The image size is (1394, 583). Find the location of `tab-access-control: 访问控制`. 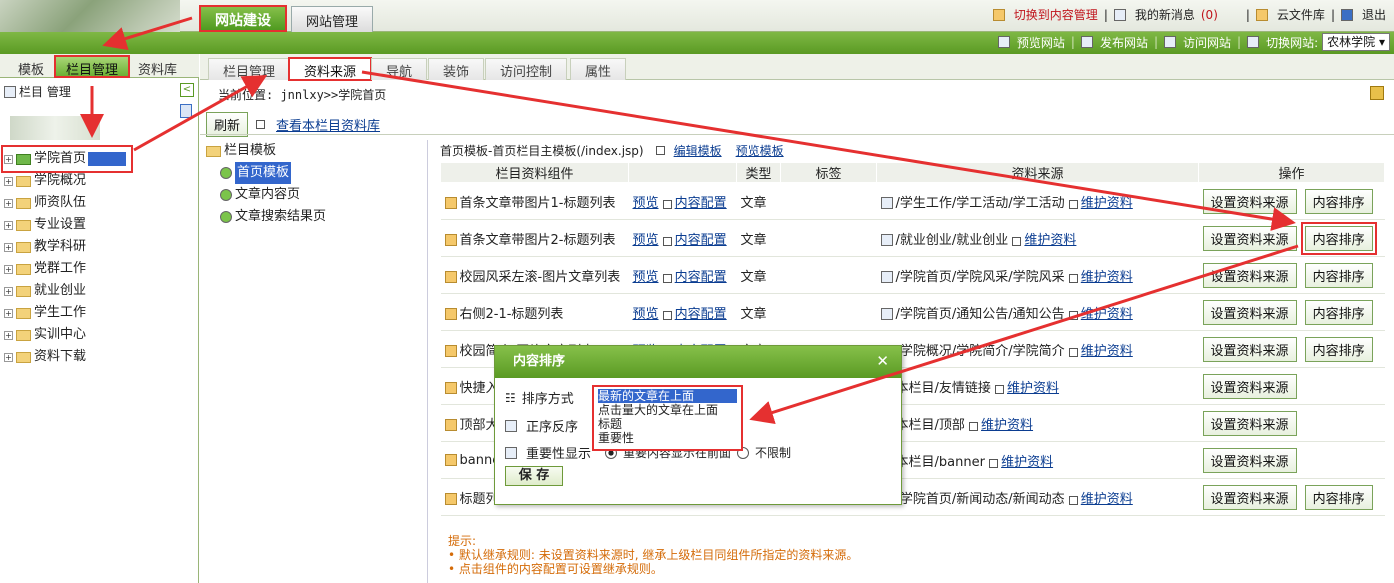

tab-access-control: 访问控制 is located at coordinates (526, 69).